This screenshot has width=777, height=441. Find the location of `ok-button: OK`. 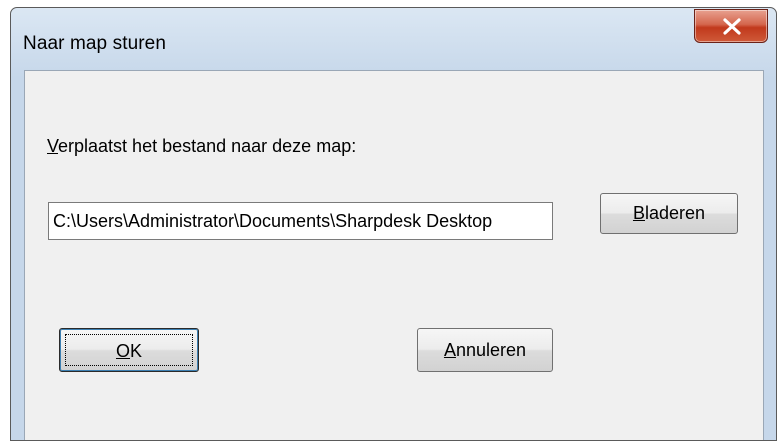

ok-button: OK is located at coordinates (129, 350).